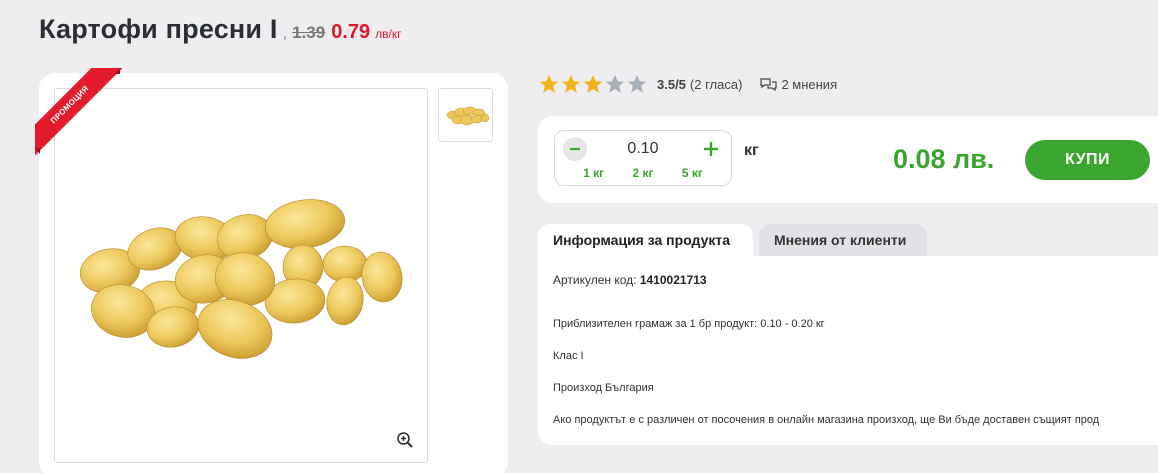  I want to click on article-code: Артикулен код: 1410021713, so click(630, 280).